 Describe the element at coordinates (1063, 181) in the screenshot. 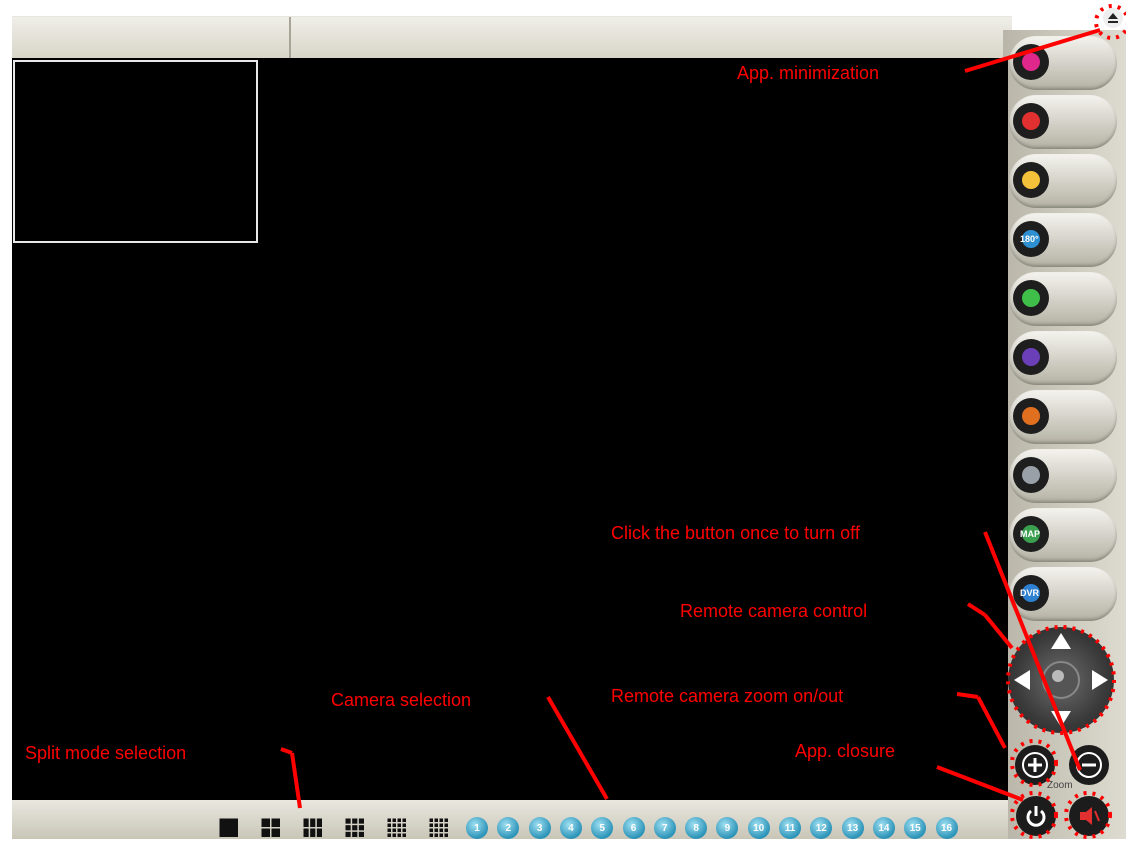

I see `side-button-snapshot` at that location.